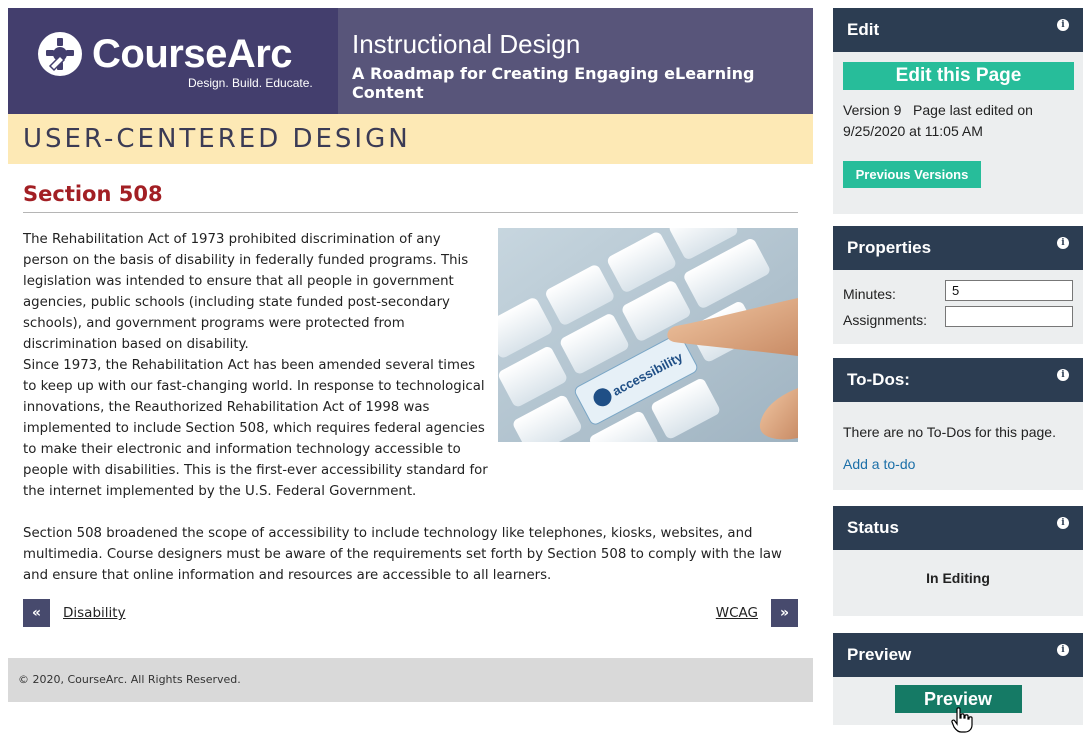  I want to click on preview-panel-header: Preview i, so click(958, 655).